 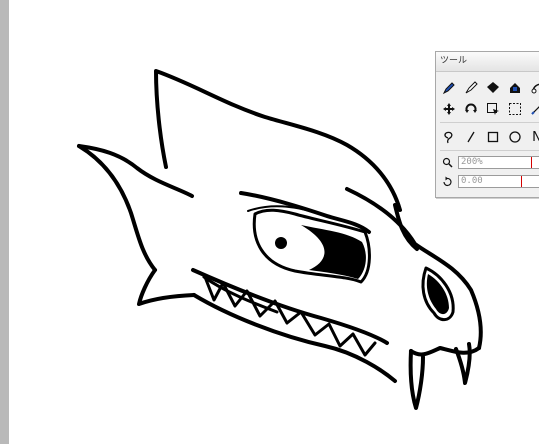 What do you see at coordinates (471, 137) in the screenshot?
I see `line-icon` at bounding box center [471, 137].